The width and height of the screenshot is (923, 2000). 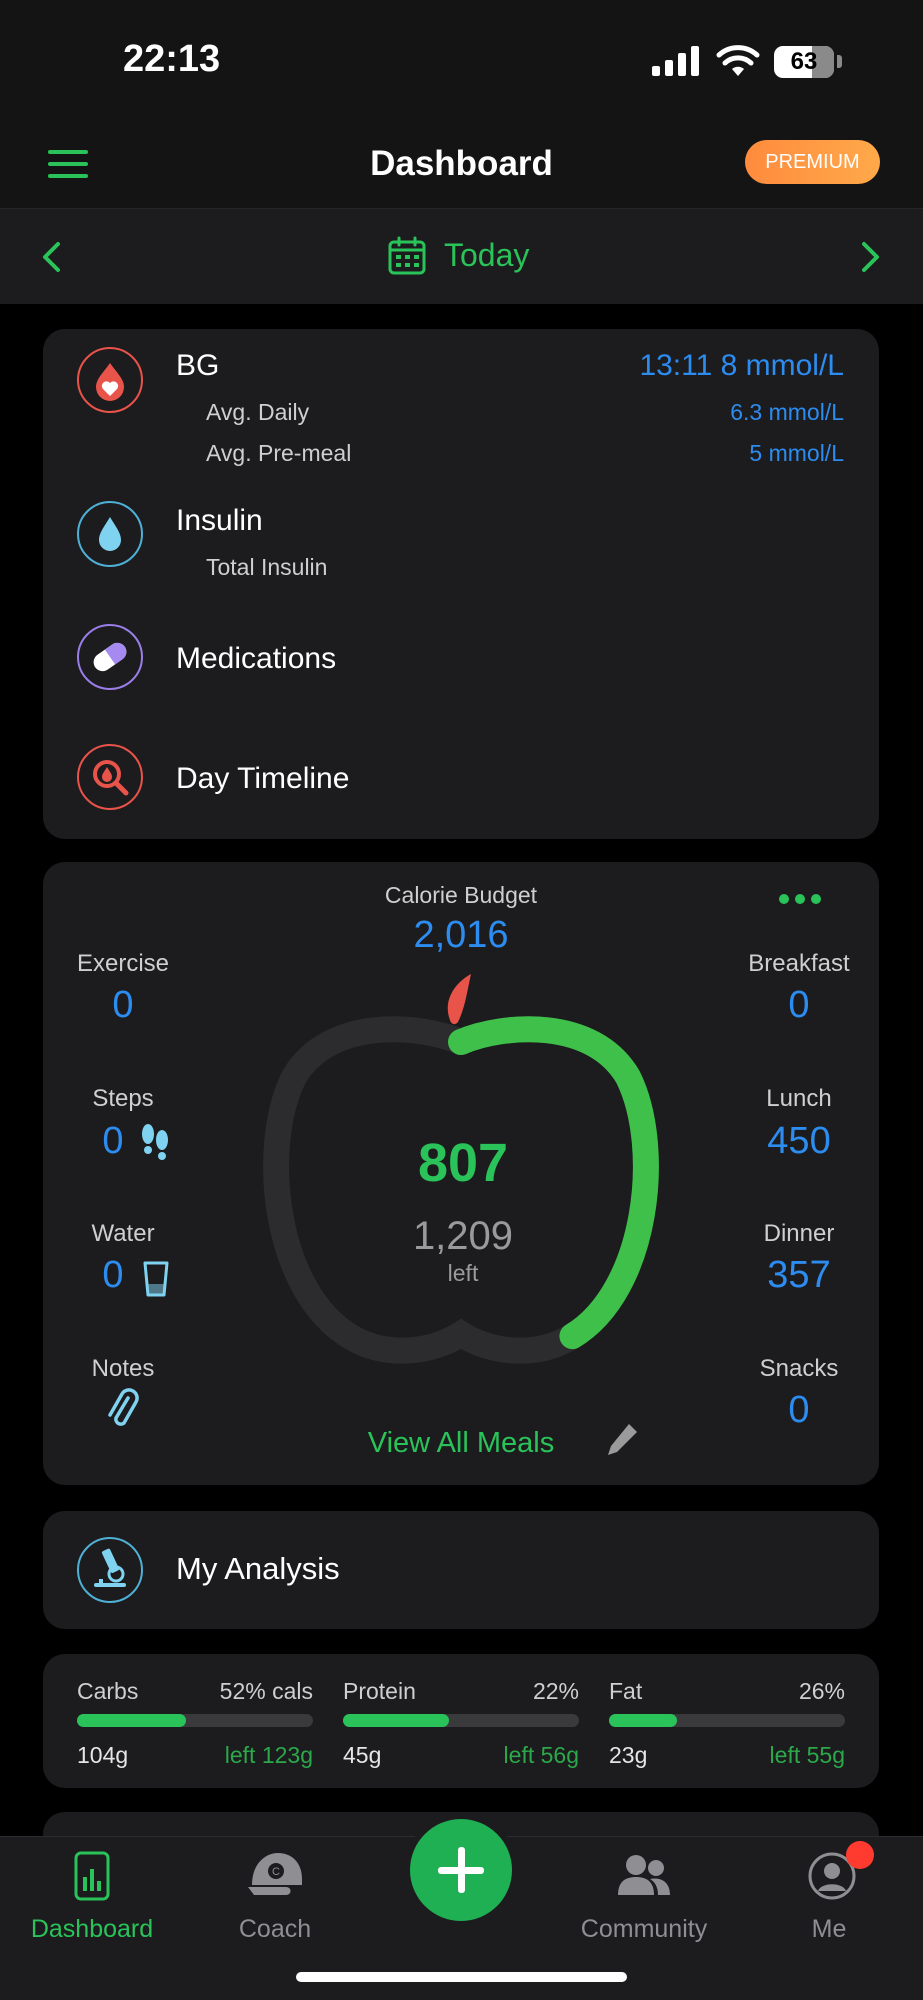 I want to click on fat-percent: 26%, so click(x=821, y=1691).